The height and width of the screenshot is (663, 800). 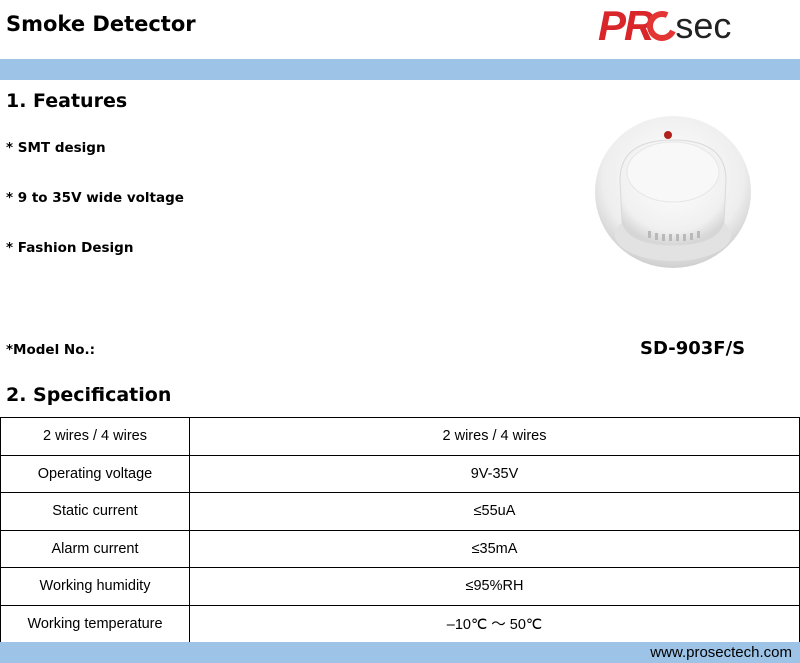 I want to click on spec-label: Static current, so click(x=95, y=511).